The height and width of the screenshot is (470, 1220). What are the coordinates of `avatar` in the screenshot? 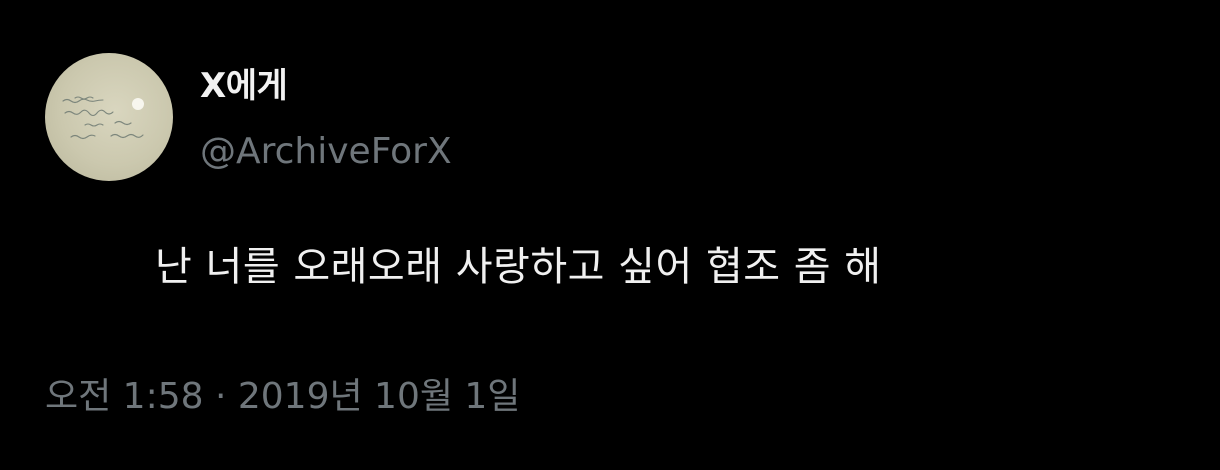 It's located at (109, 117).